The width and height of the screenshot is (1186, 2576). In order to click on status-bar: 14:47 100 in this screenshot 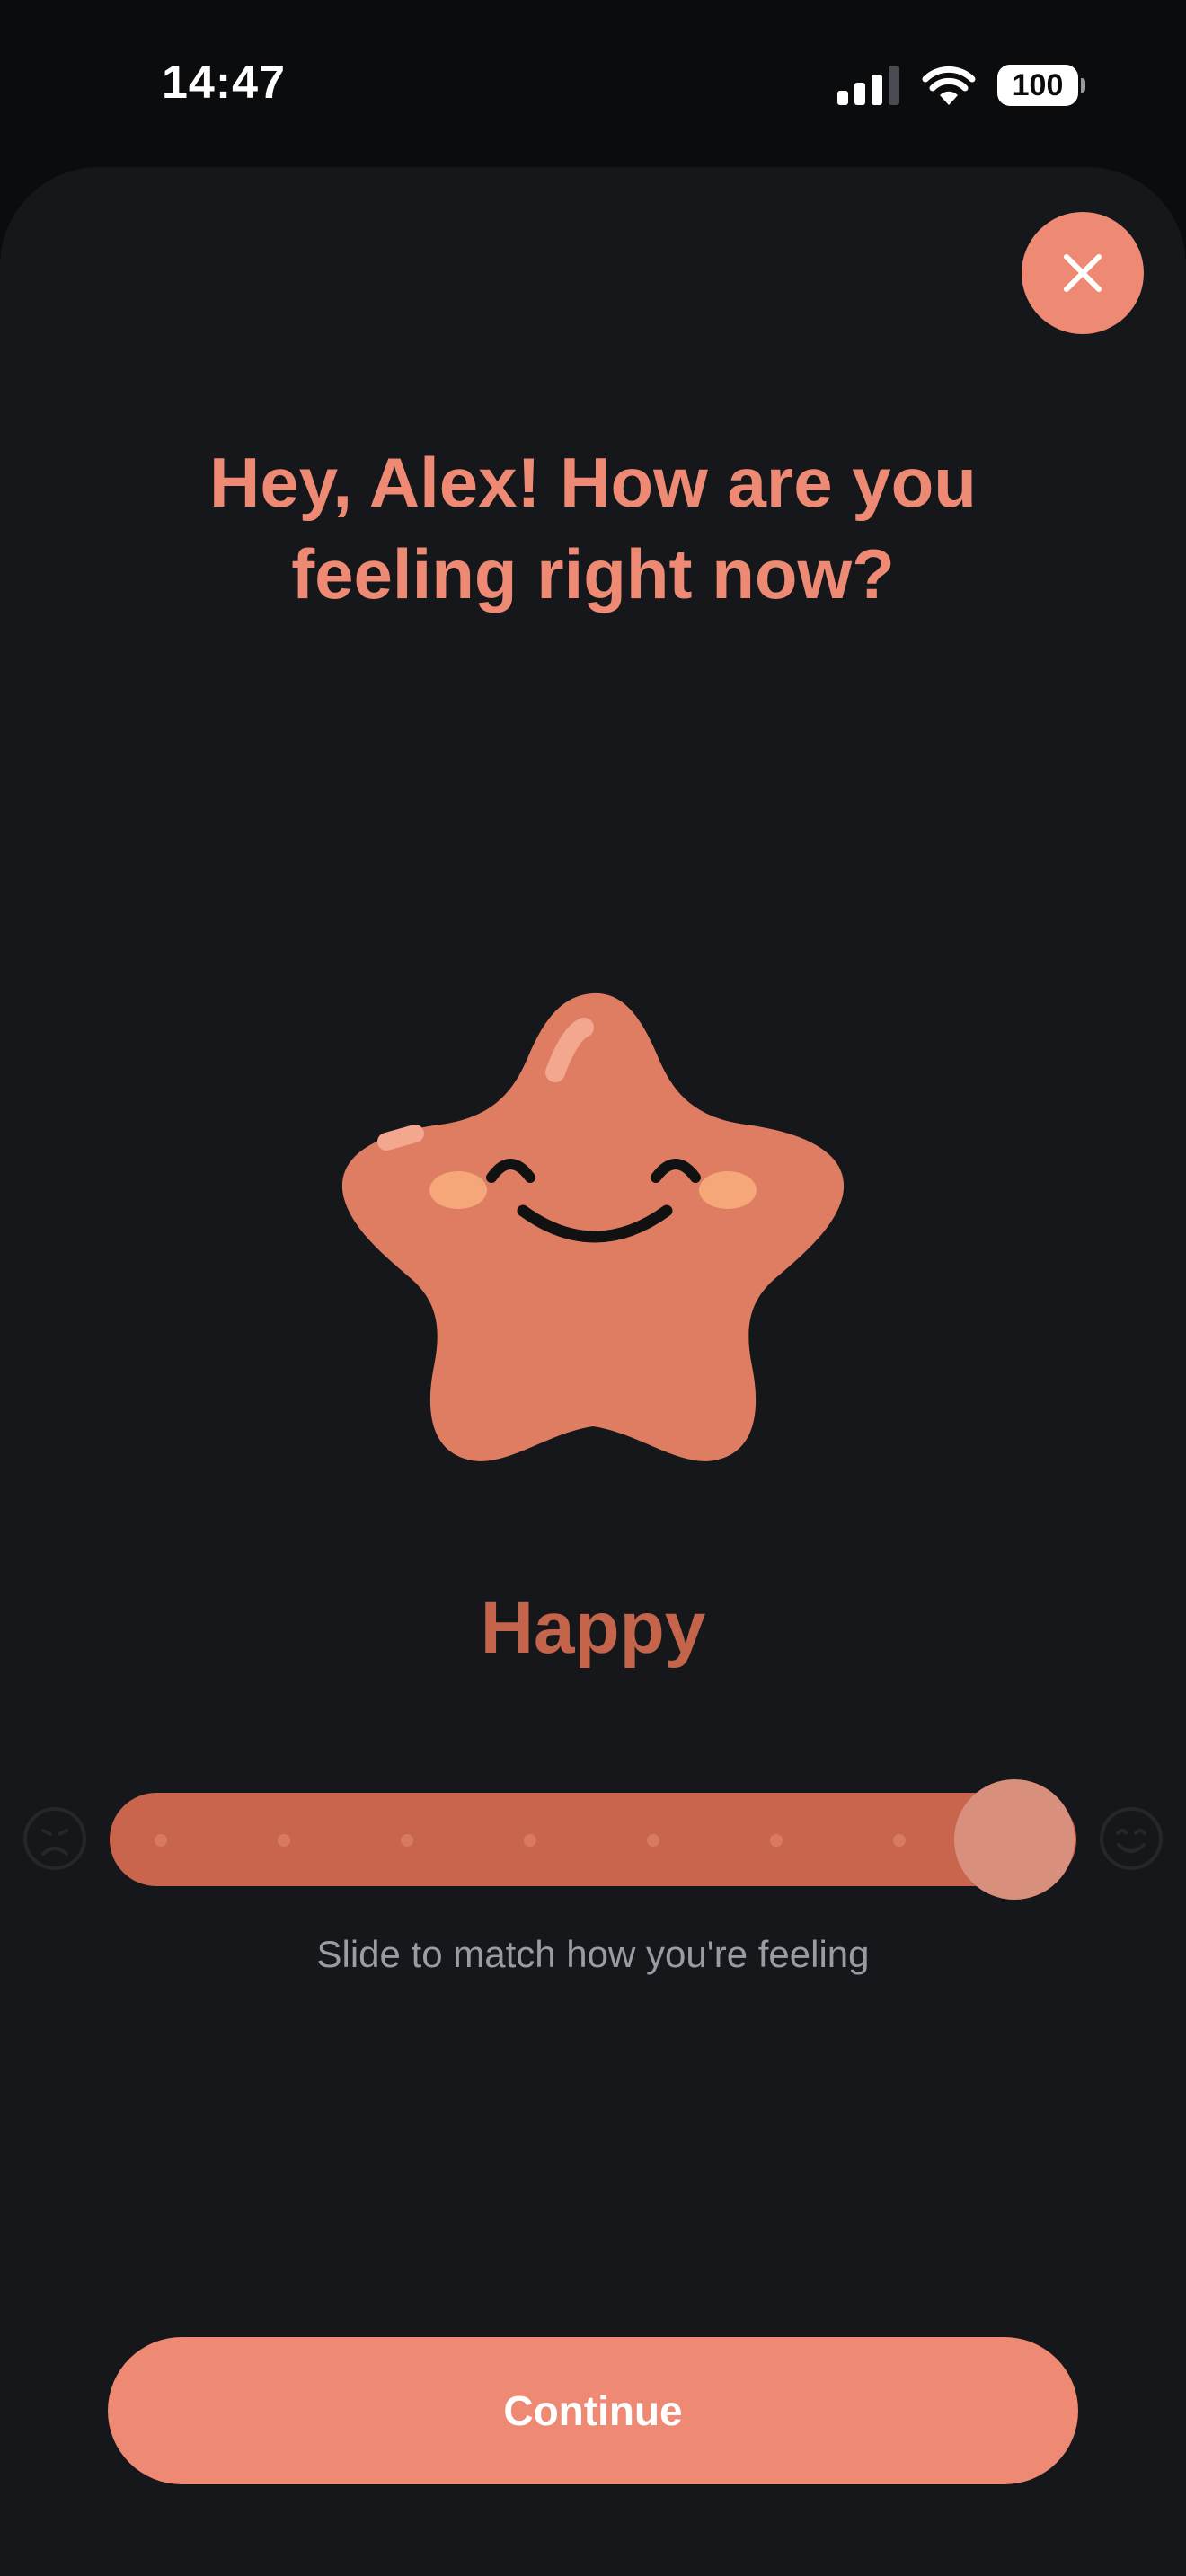, I will do `click(593, 85)`.